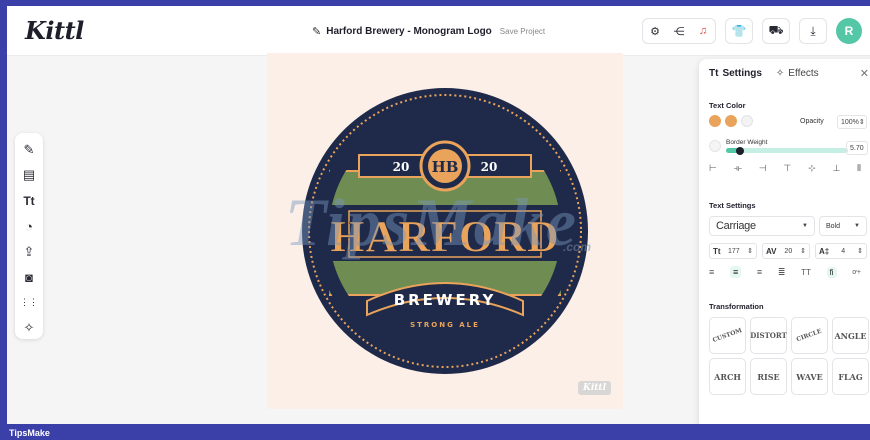 This screenshot has height=440, width=870. I want to click on font-size-icon: Tt, so click(717, 251).